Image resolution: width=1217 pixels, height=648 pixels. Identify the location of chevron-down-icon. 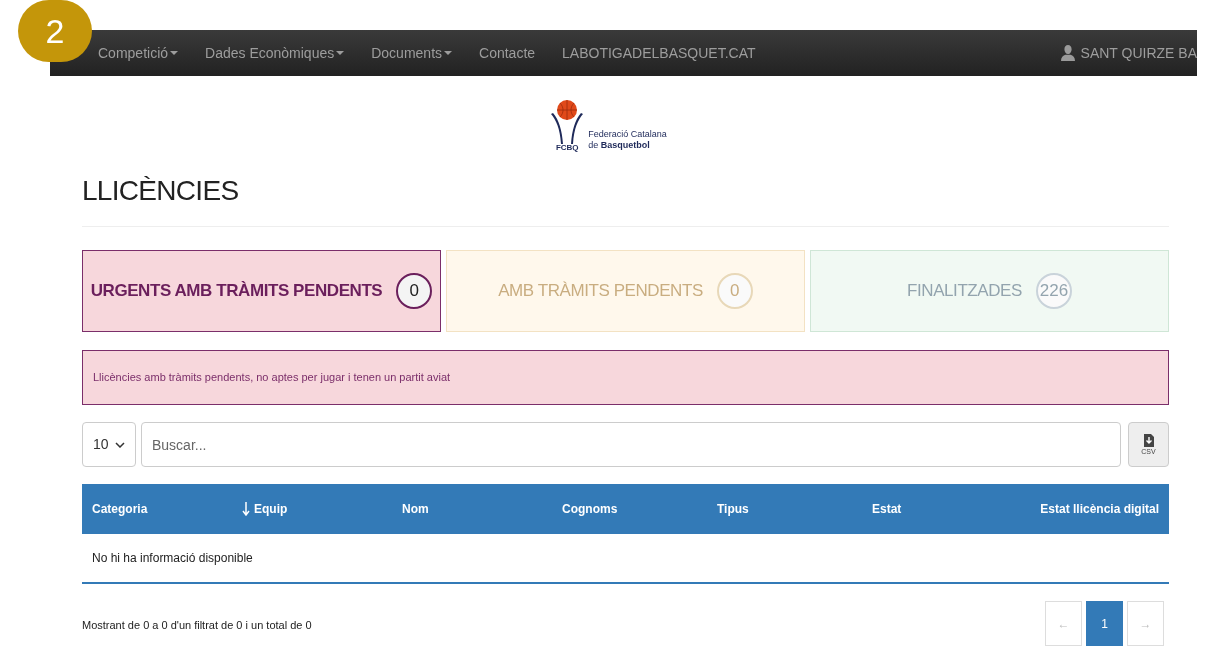
(120, 444).